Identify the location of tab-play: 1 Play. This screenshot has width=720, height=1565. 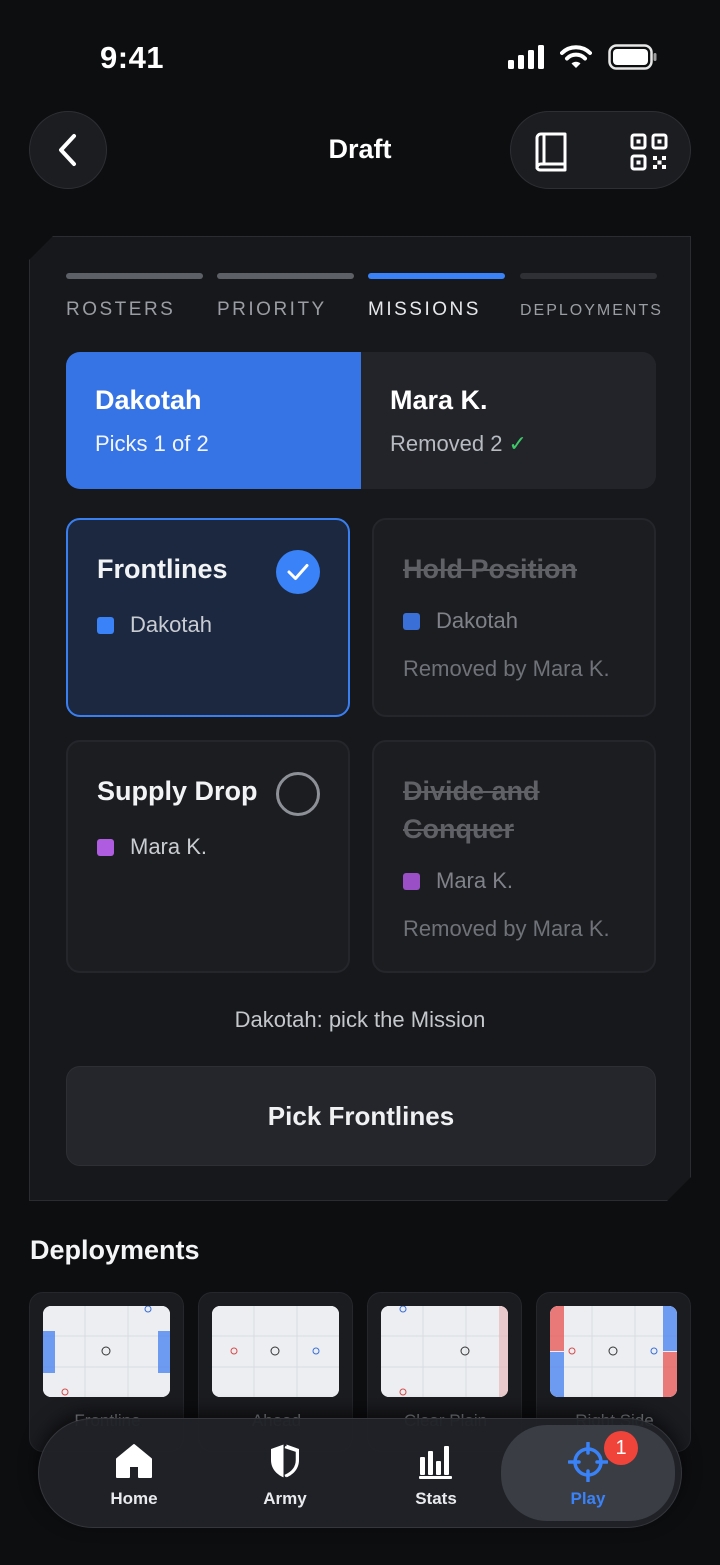
(588, 1473).